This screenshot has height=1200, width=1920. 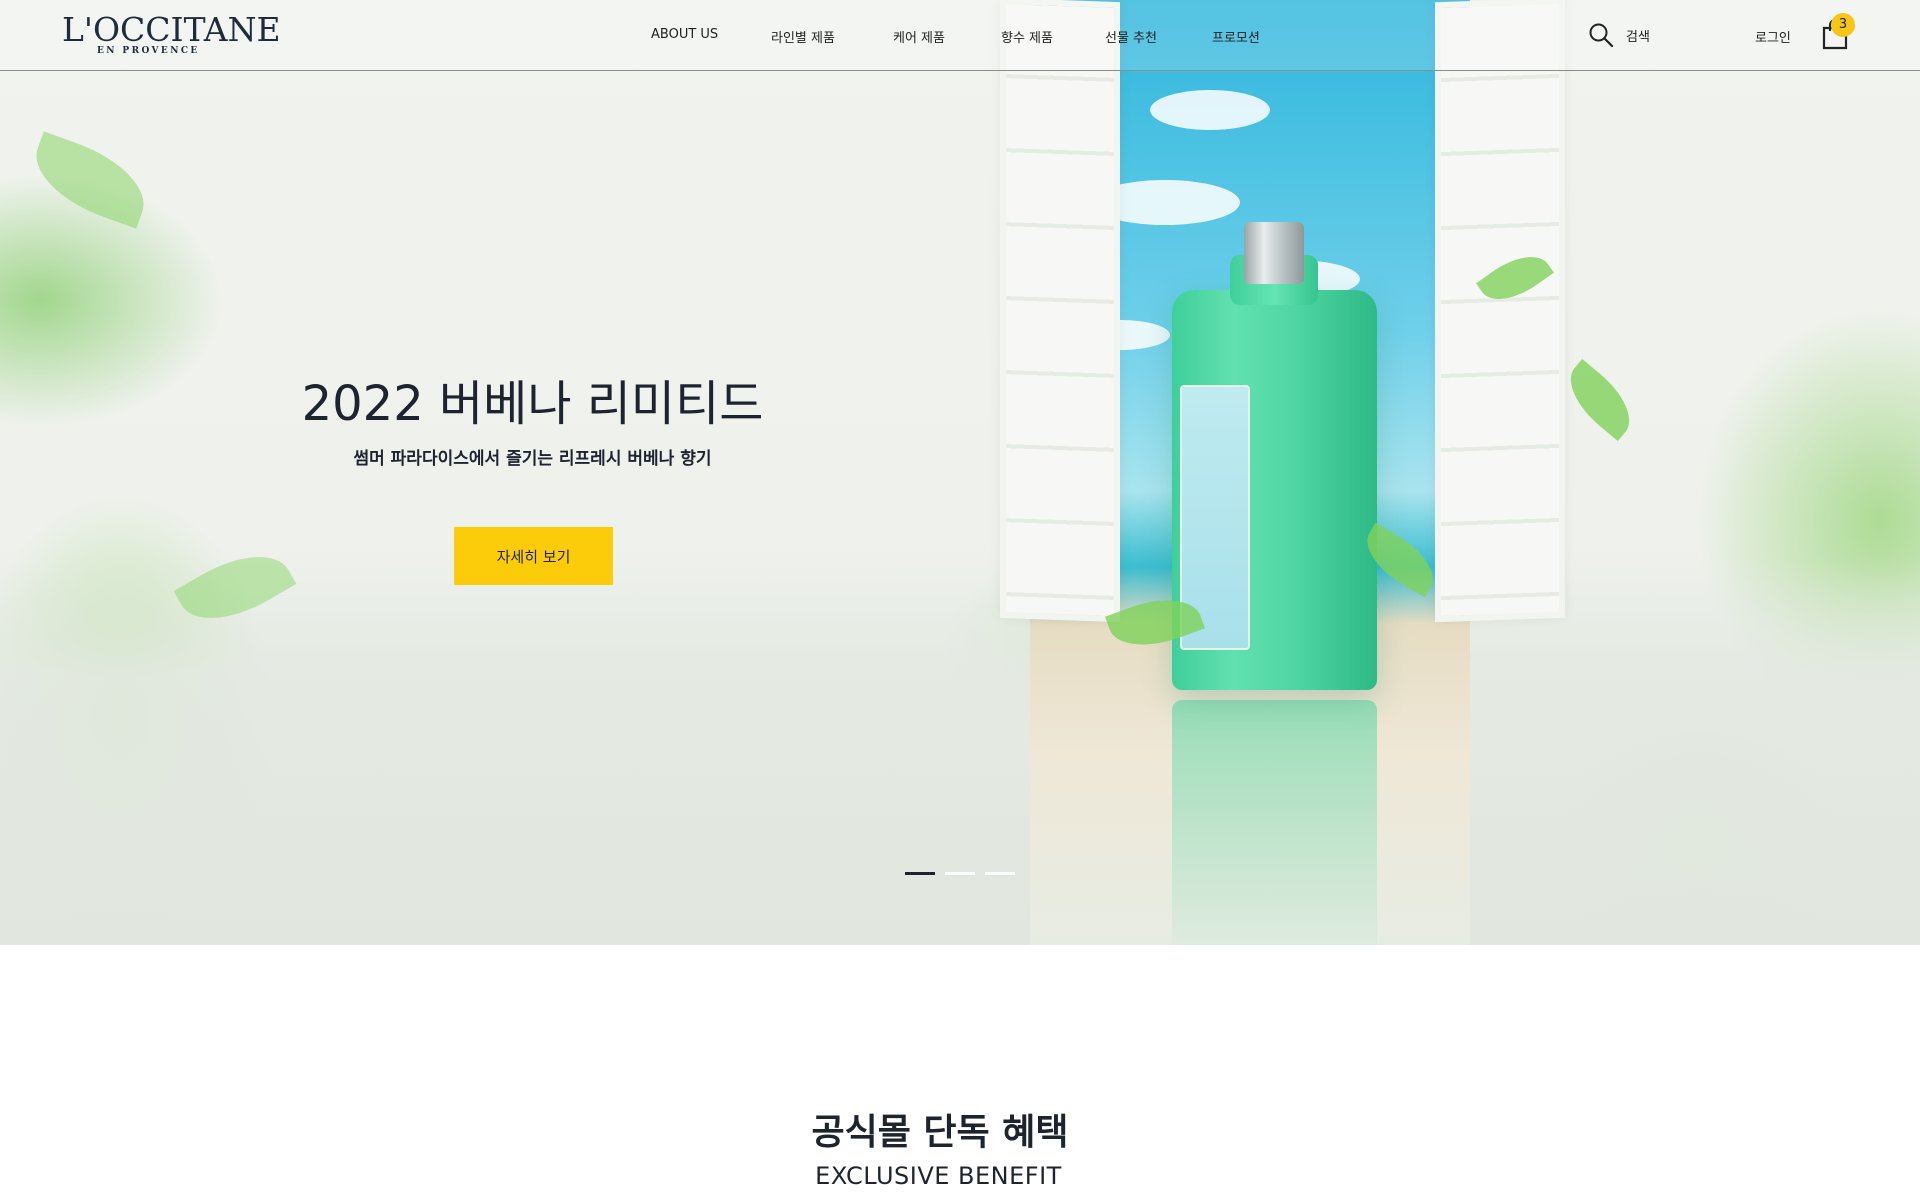 What do you see at coordinates (1131, 36) in the screenshot?
I see `nav-item-gift-recommendation: 선물 추천` at bounding box center [1131, 36].